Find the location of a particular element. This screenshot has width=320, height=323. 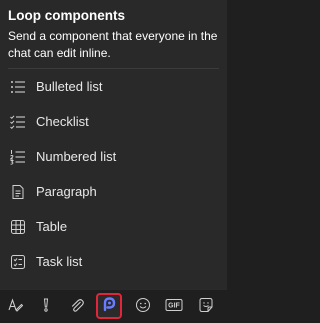

important-icon is located at coordinates (46, 307).